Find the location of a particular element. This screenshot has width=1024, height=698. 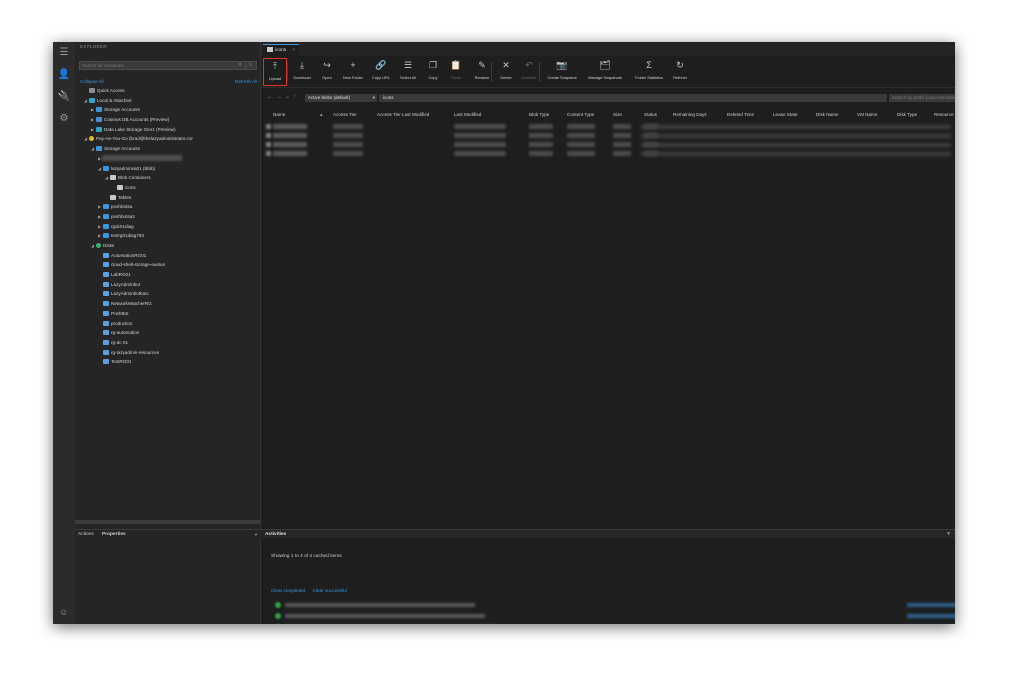

column-header: VM Name is located at coordinates (867, 115).